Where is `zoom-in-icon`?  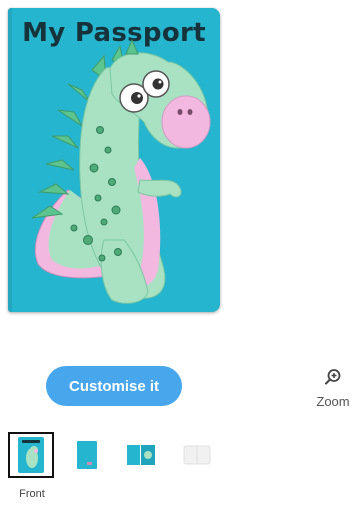 zoom-in-icon is located at coordinates (333, 377).